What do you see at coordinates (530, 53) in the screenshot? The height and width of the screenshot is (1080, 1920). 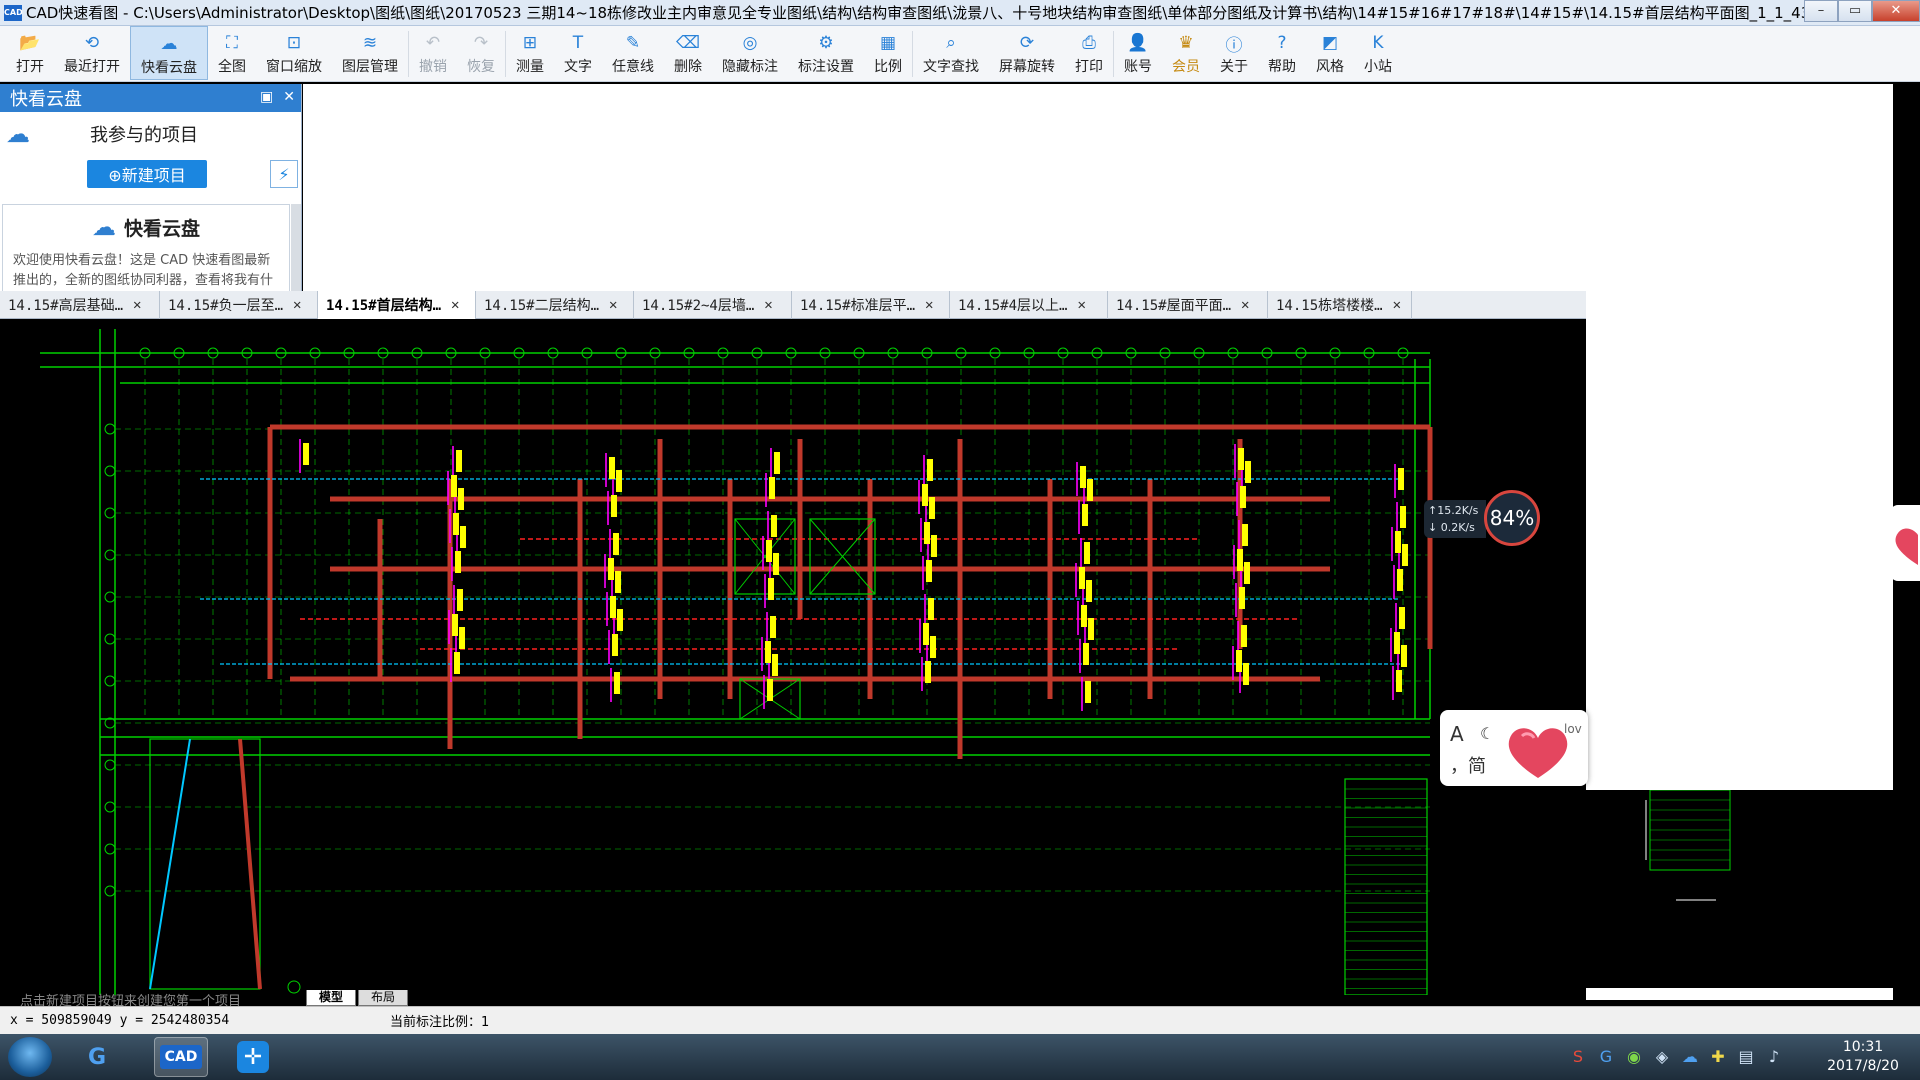 I see `toolbar-button-measure: ⊞ 测量` at bounding box center [530, 53].